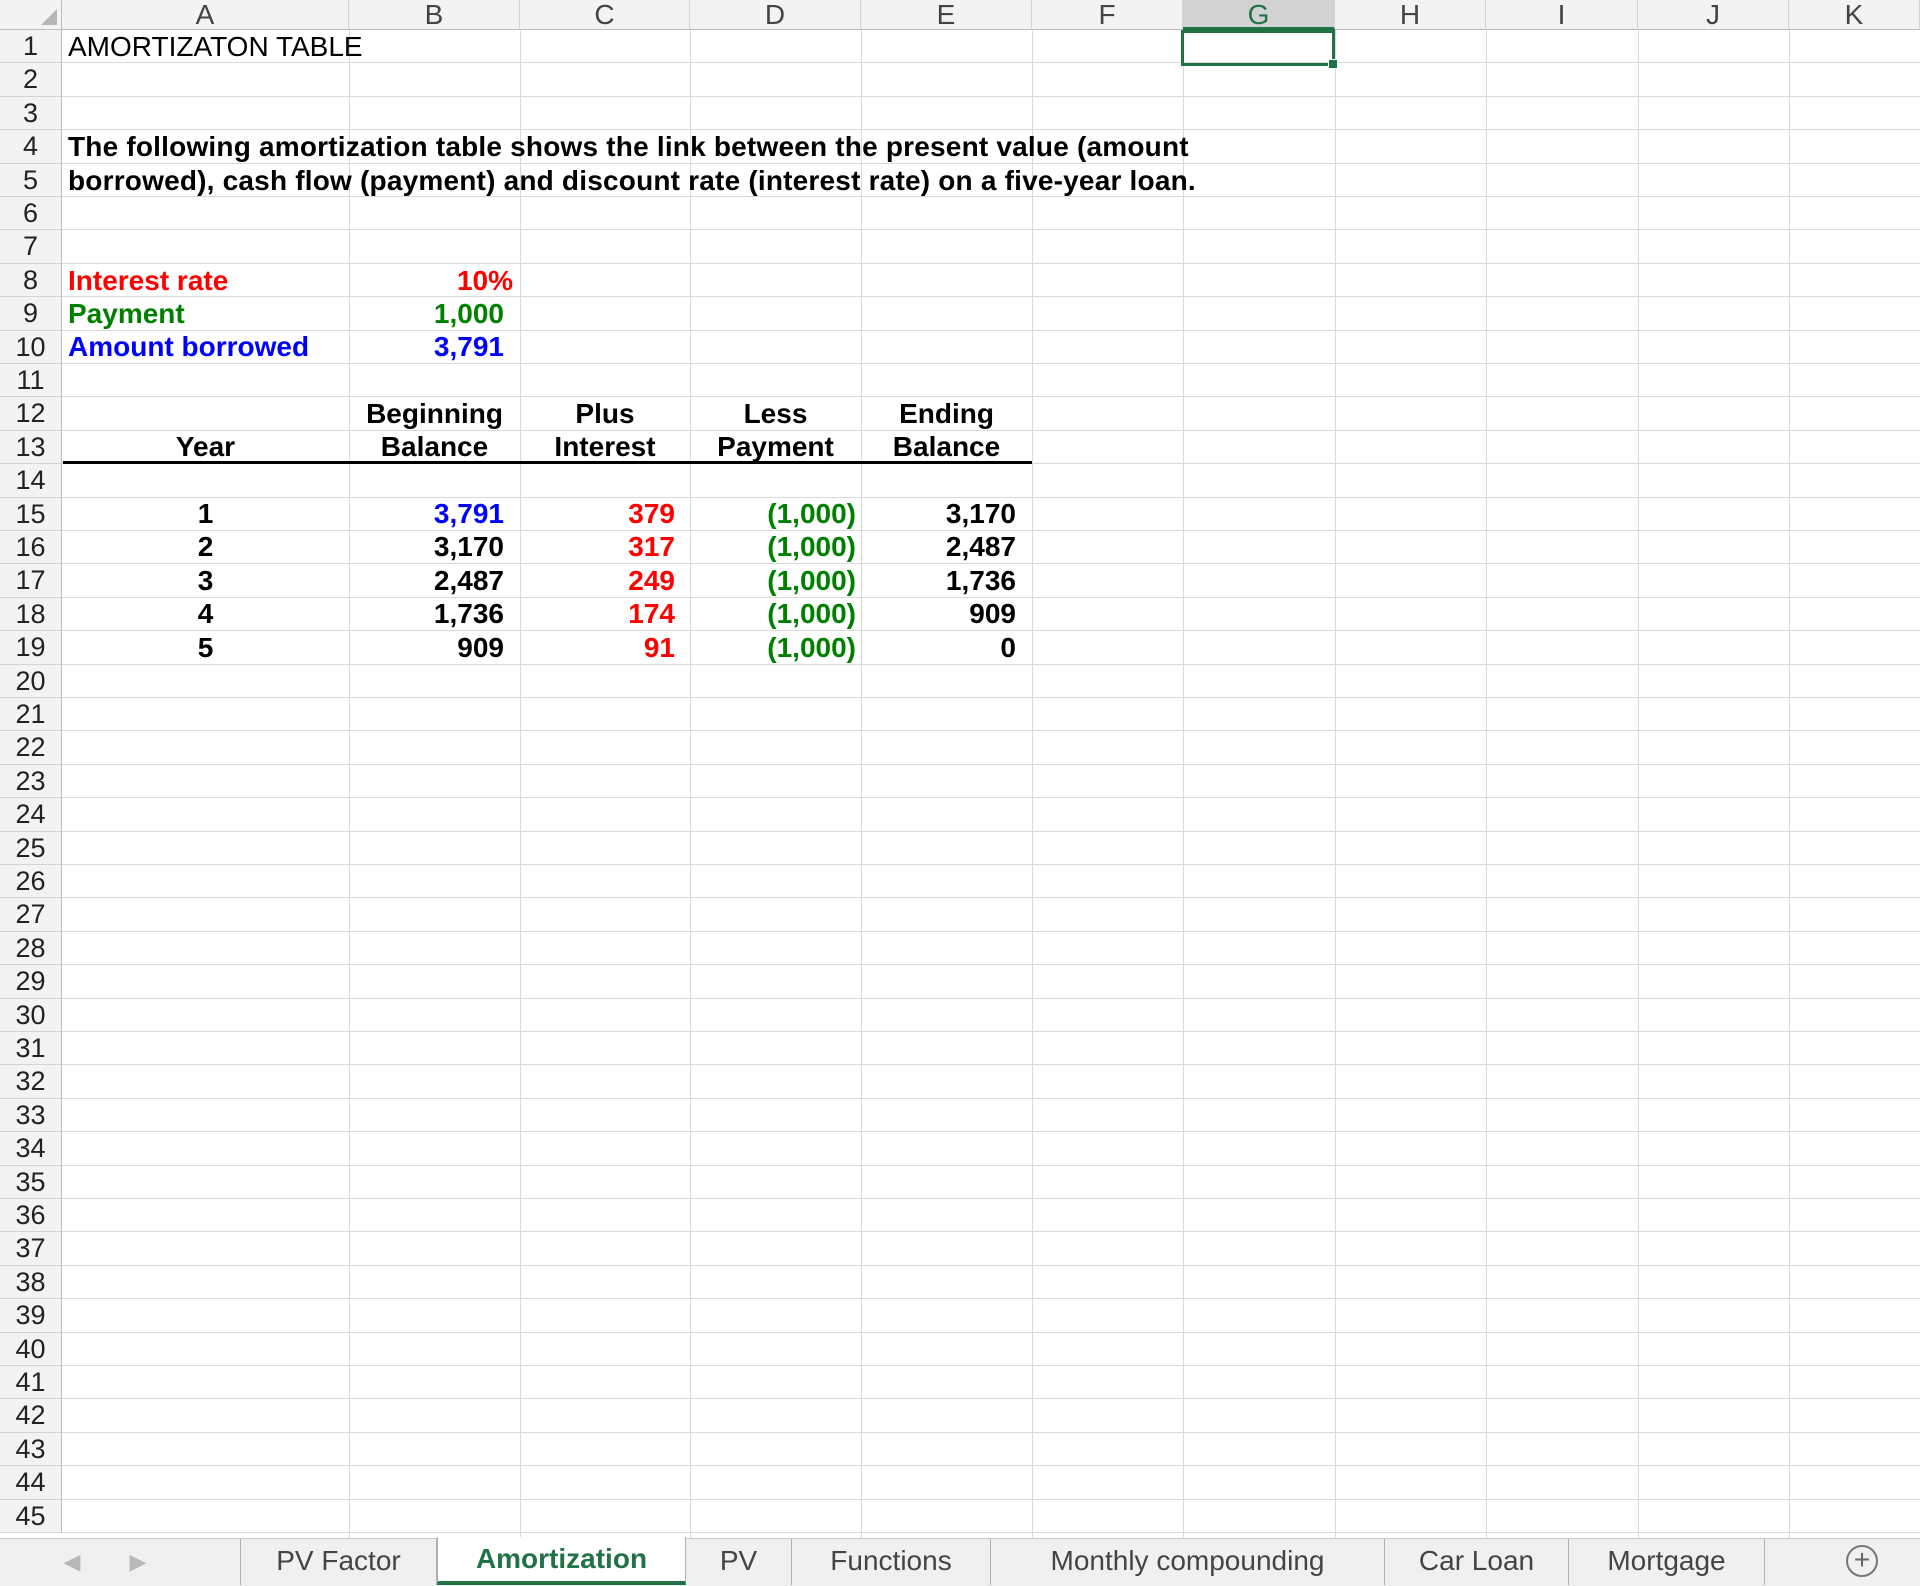  What do you see at coordinates (31, 1082) in the screenshot?
I see `row-header-32: 32` at bounding box center [31, 1082].